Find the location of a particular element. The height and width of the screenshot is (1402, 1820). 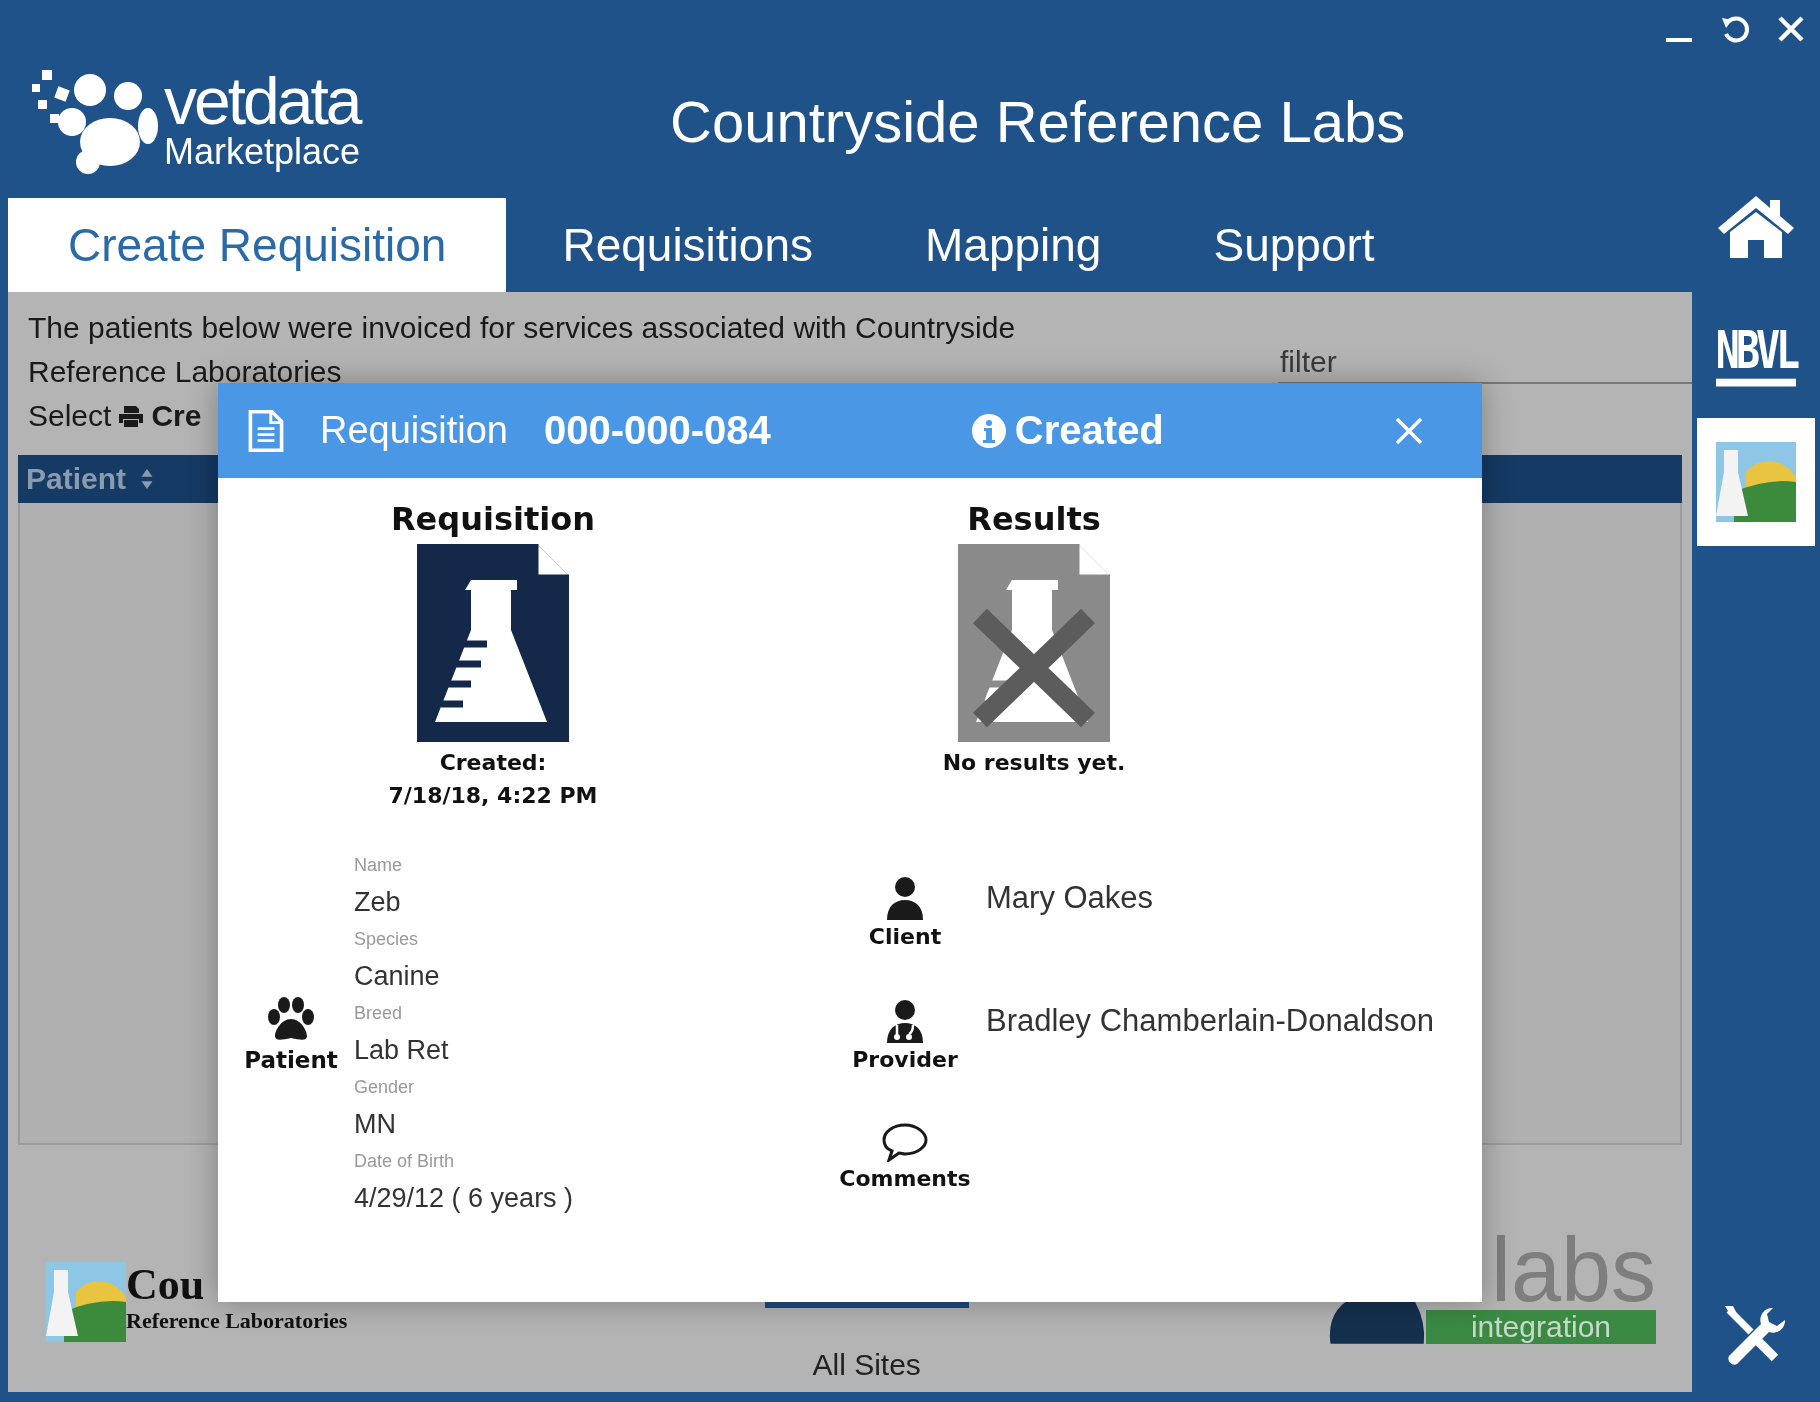

nav-tab: Support is located at coordinates (1294, 245).